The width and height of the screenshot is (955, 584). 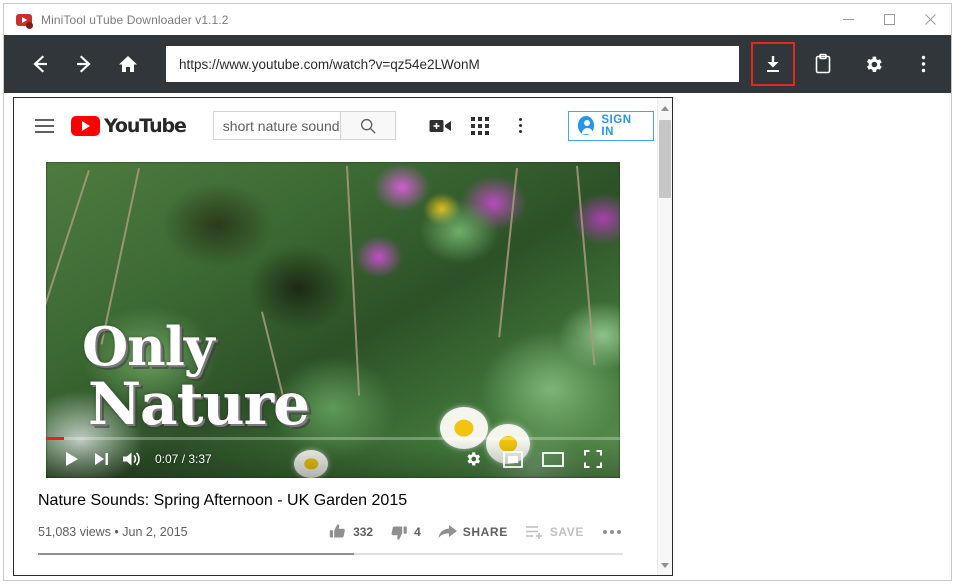 What do you see at coordinates (363, 531) in the screenshot?
I see `like-count: 332` at bounding box center [363, 531].